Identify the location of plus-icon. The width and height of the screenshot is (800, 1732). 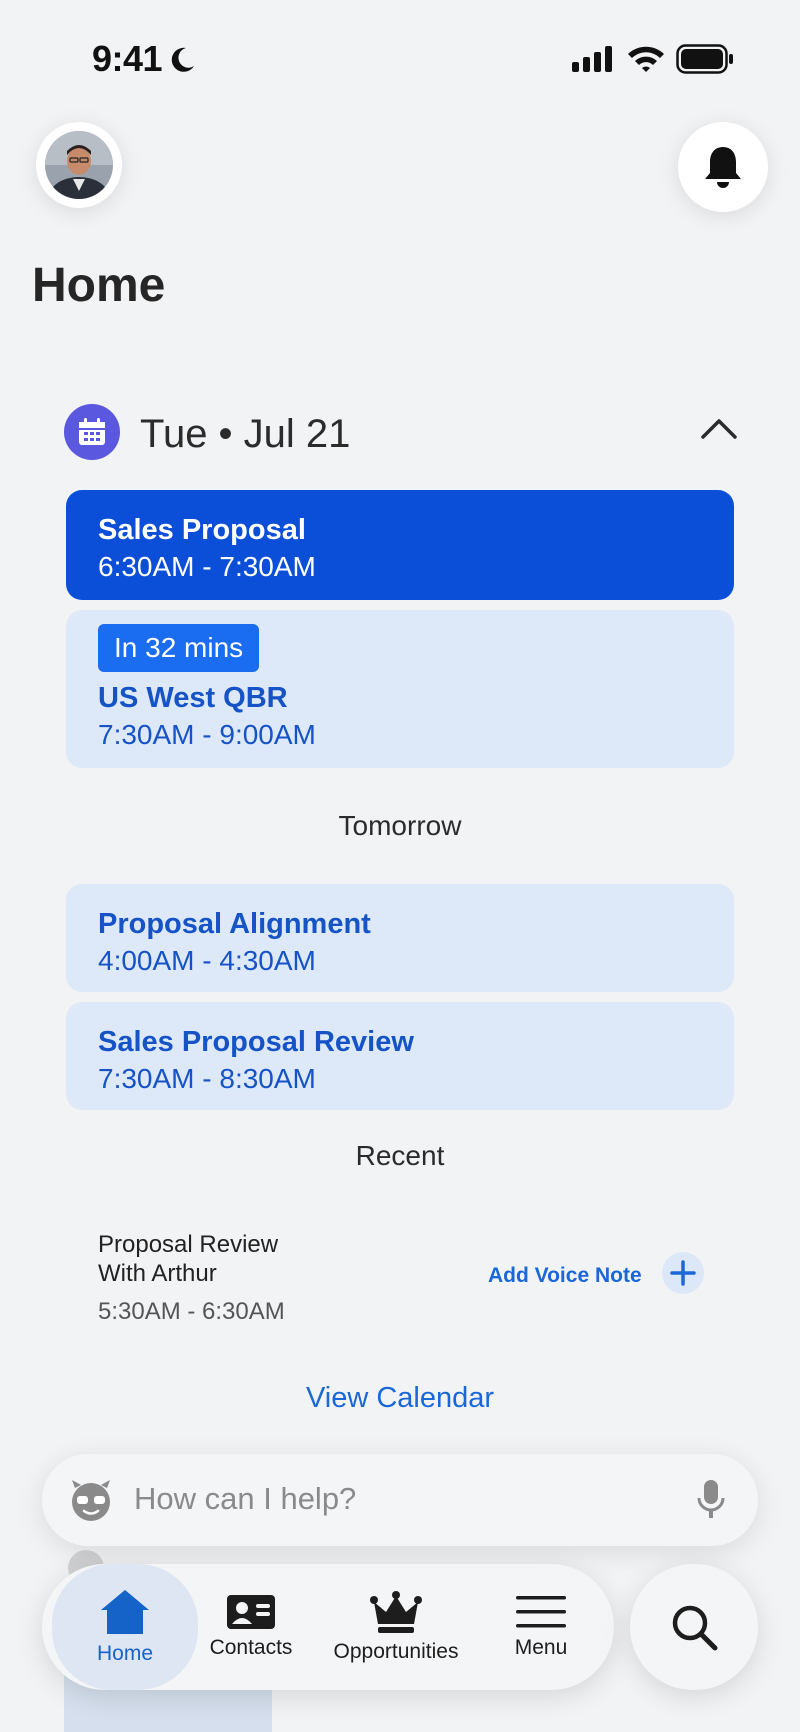
(683, 1273).